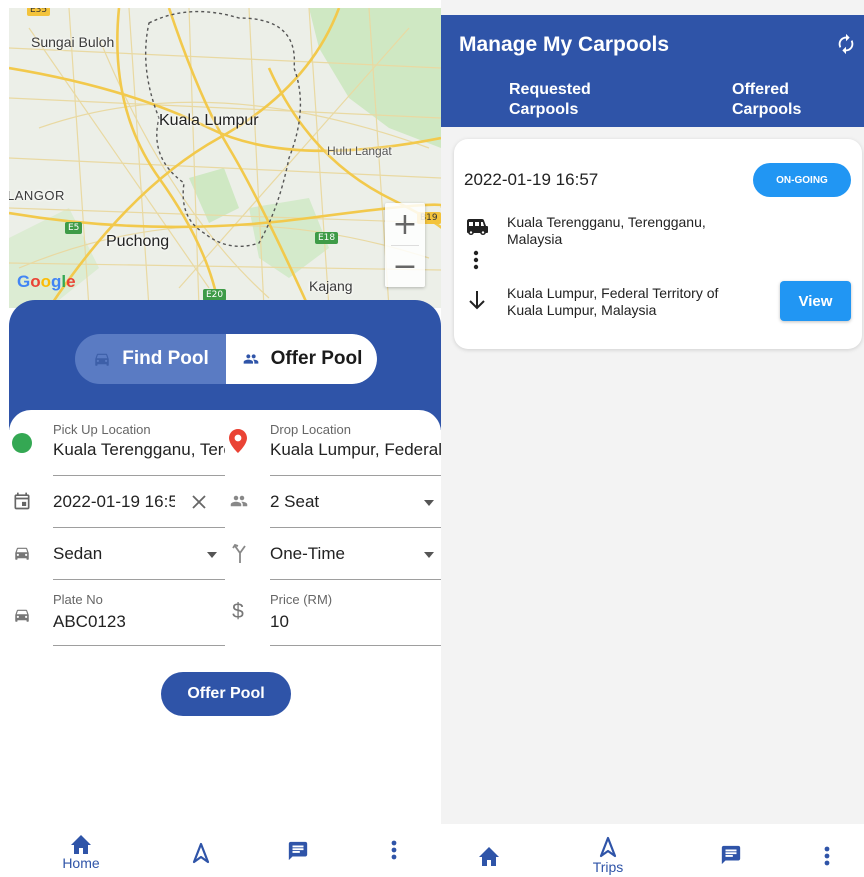 The width and height of the screenshot is (864, 877). Describe the element at coordinates (39, 12) in the screenshot. I see `road-badge-e35: E35` at that location.